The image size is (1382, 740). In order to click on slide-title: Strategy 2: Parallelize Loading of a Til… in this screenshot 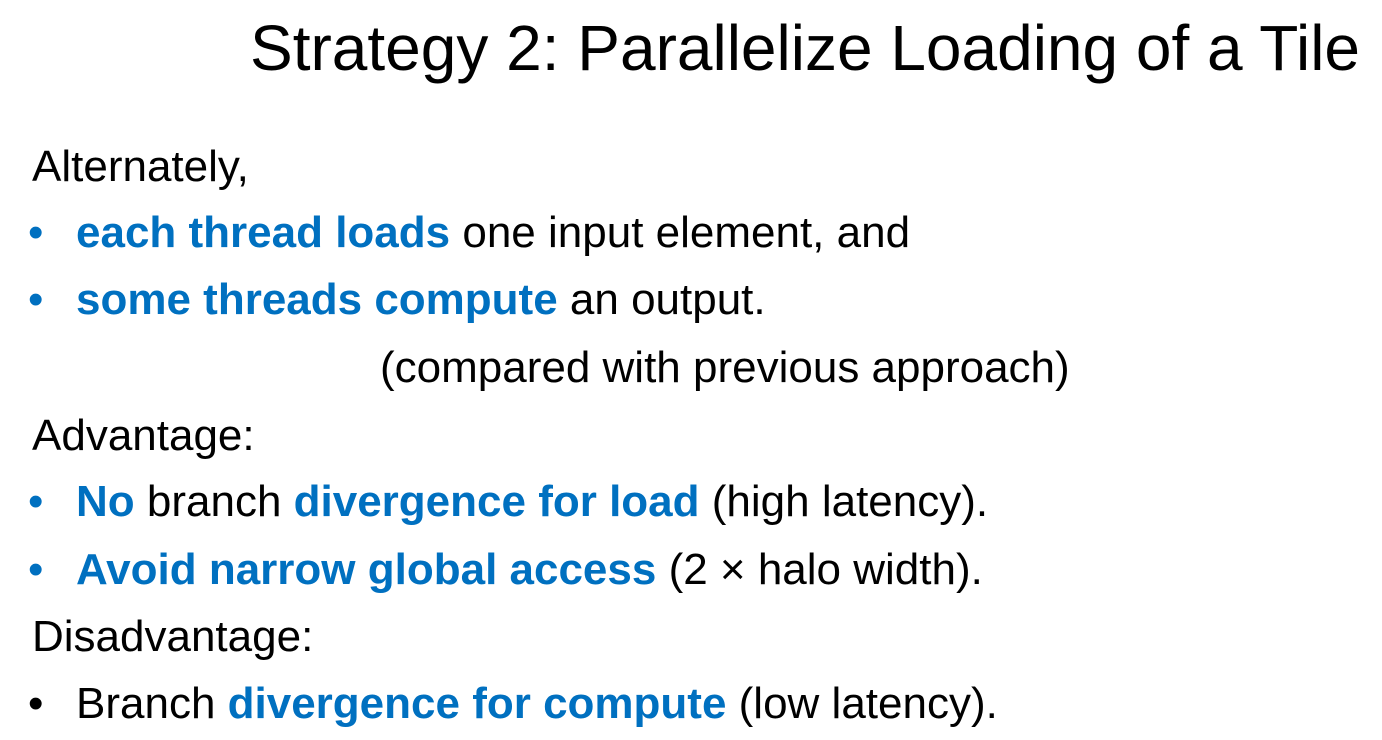, I will do `click(805, 48)`.